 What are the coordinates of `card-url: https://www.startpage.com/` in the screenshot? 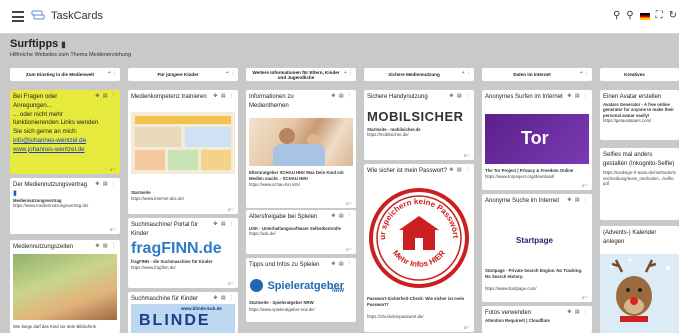 It's located at (511, 289).